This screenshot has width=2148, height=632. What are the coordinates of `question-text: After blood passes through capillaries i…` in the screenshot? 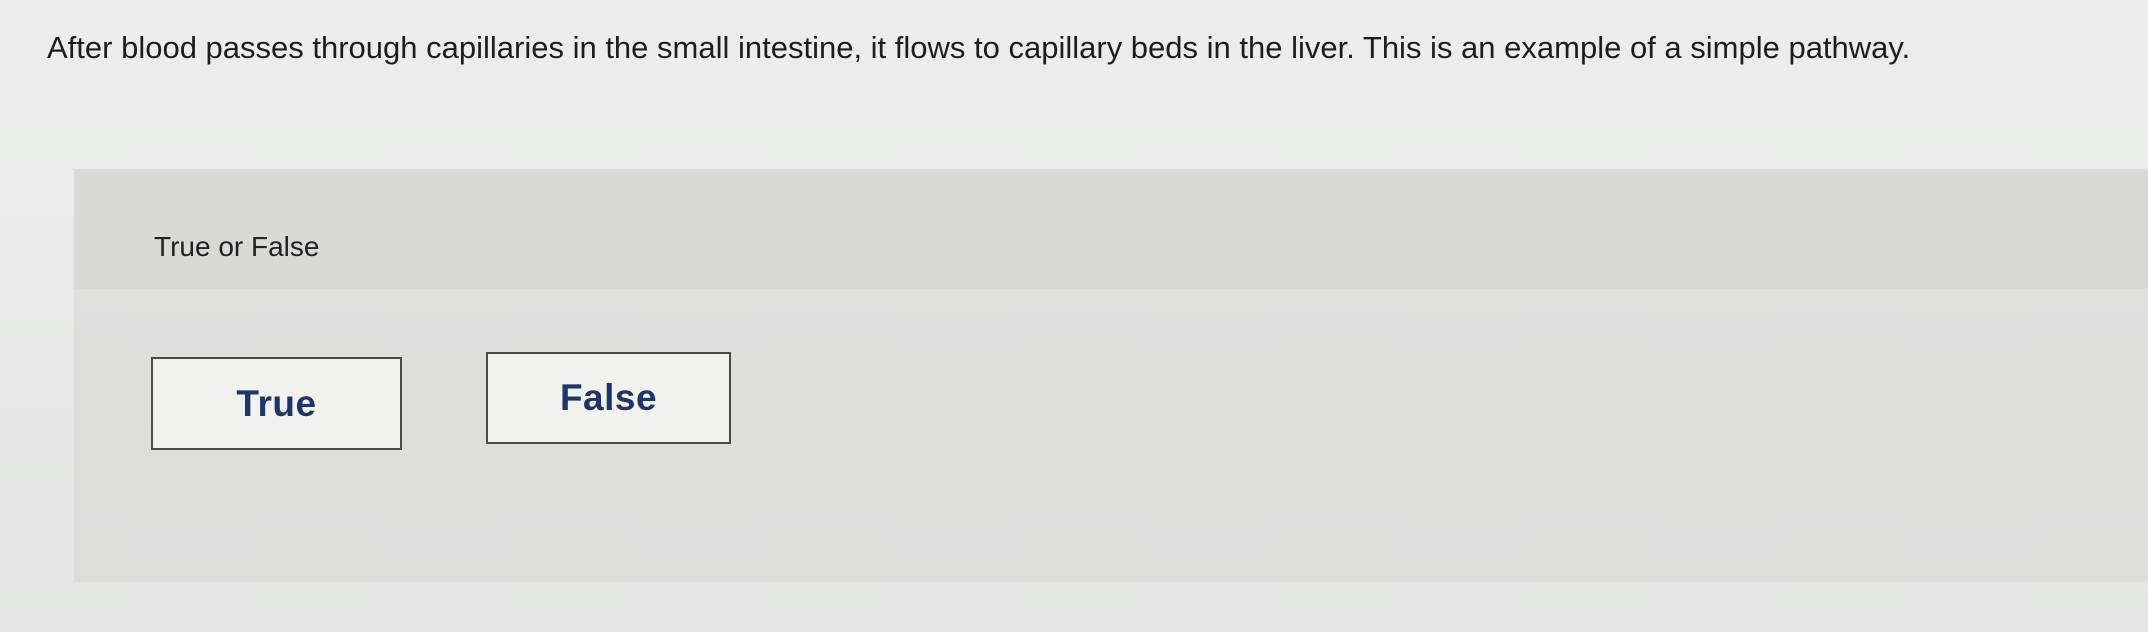 It's located at (979, 47).